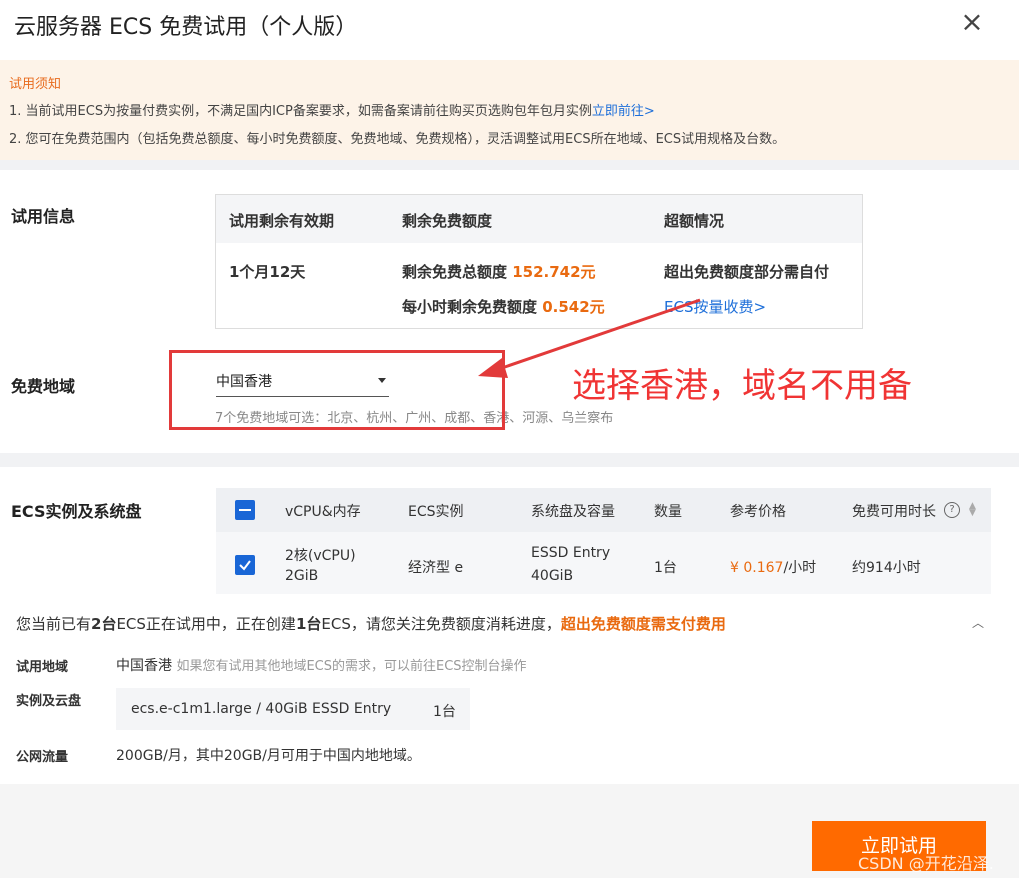 This screenshot has height=878, width=1019. What do you see at coordinates (267, 272) in the screenshot?
I see `validity-value: 1个月12天` at bounding box center [267, 272].